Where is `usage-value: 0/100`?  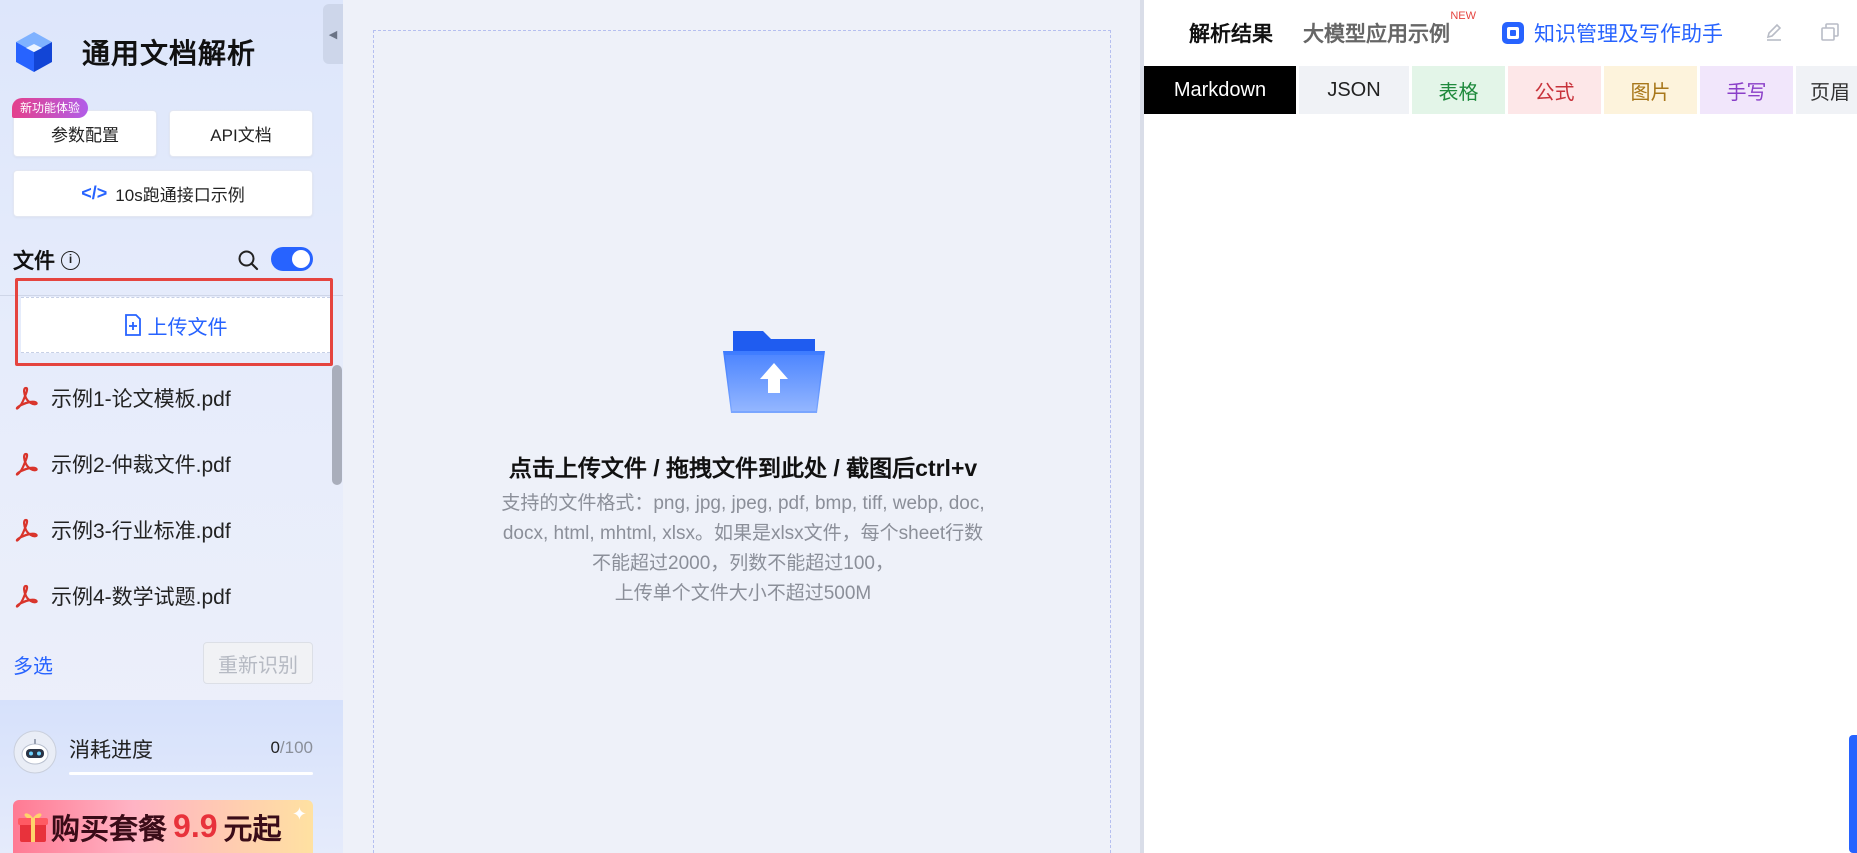 usage-value: 0/100 is located at coordinates (291, 748).